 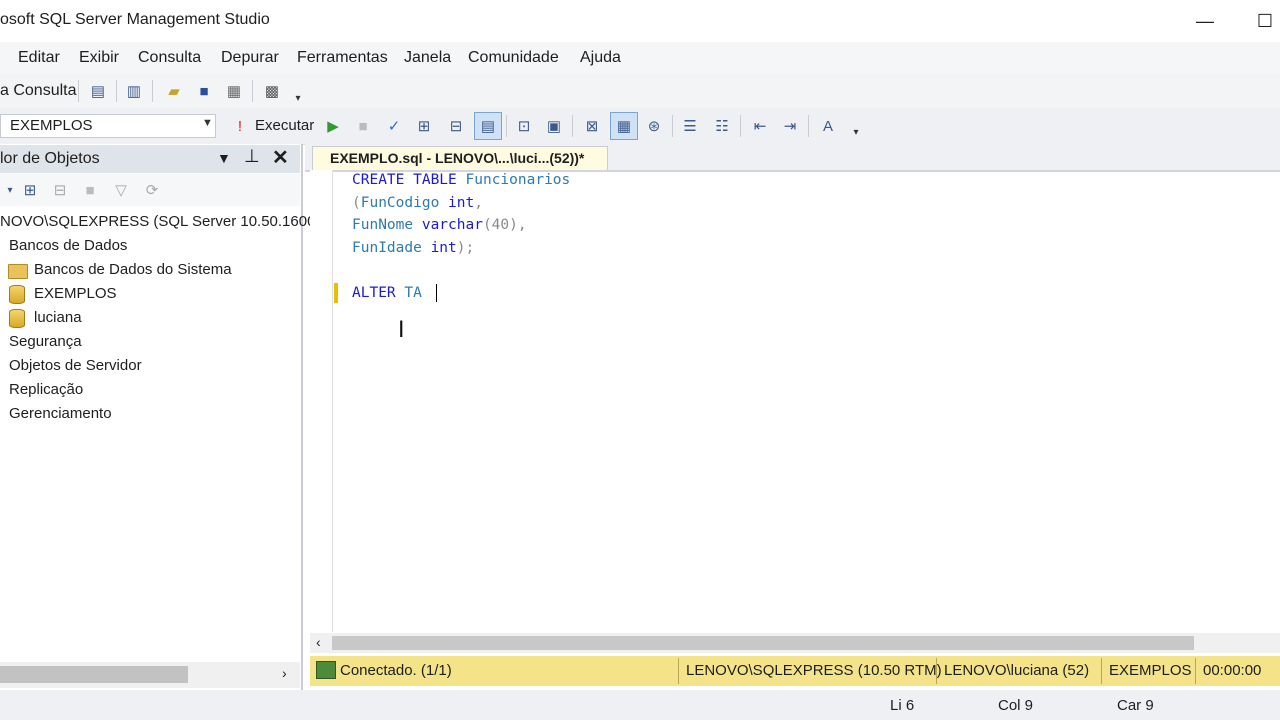 I want to click on menu-consulta: Consulta, so click(x=169, y=58).